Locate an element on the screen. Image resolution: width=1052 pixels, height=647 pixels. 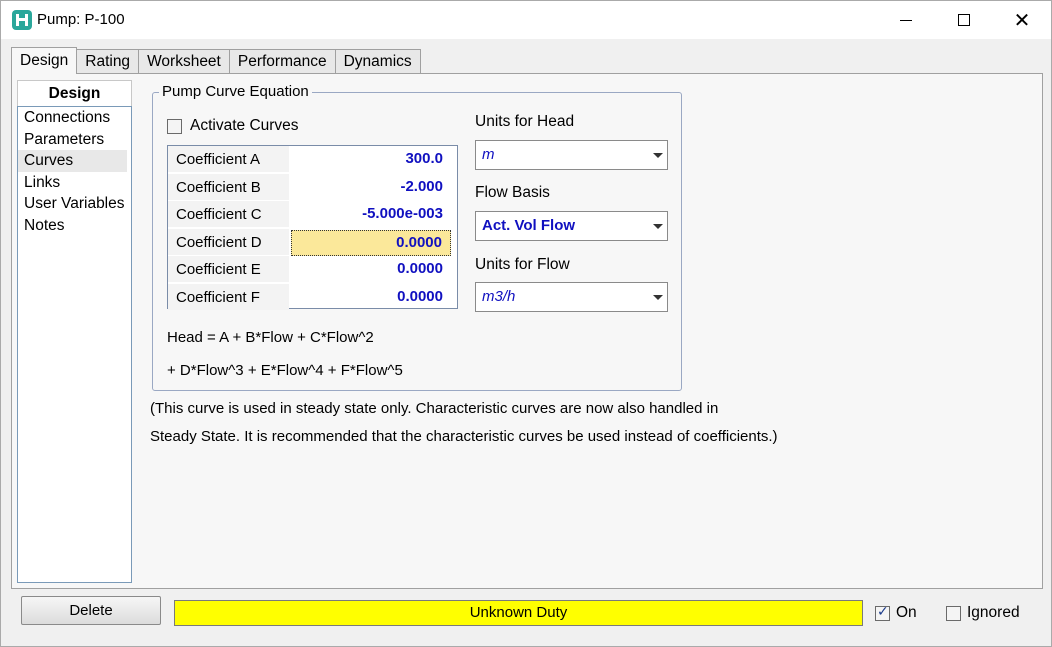
units-for-head-label: Units for Head is located at coordinates (525, 121).